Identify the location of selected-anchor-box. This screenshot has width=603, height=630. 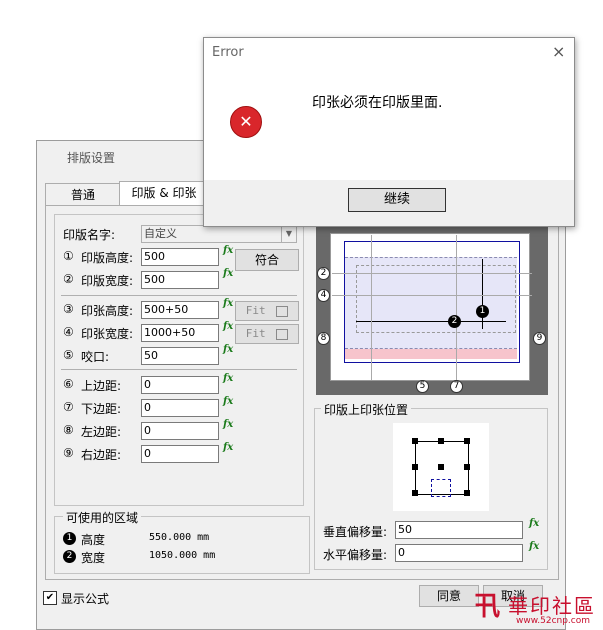
(441, 488).